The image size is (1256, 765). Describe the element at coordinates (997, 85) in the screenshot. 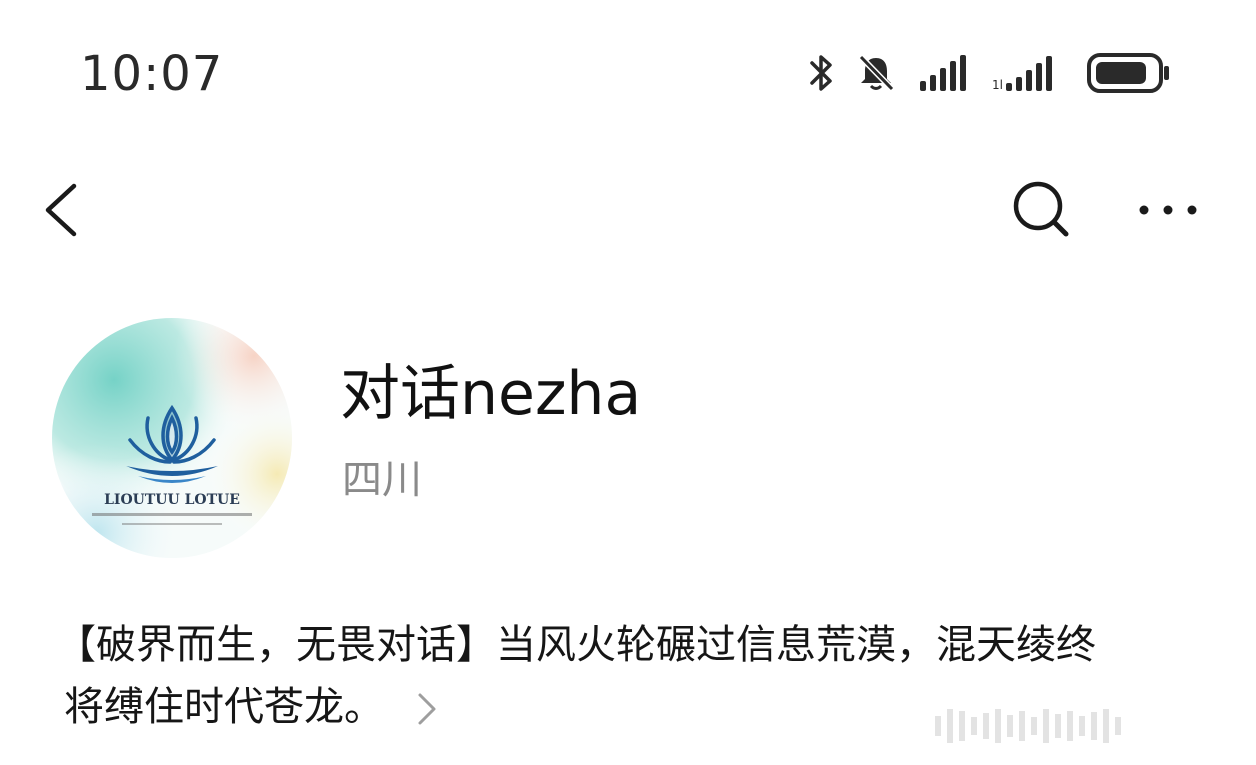

I see `svg-text: 1l` at that location.